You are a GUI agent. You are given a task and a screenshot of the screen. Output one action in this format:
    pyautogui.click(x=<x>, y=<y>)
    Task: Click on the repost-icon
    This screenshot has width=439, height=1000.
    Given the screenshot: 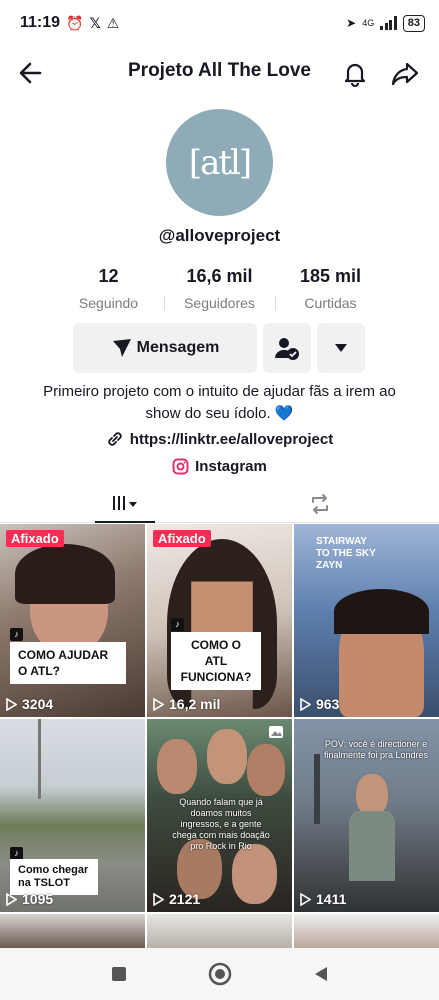 What is the action you would take?
    pyautogui.click(x=320, y=504)
    